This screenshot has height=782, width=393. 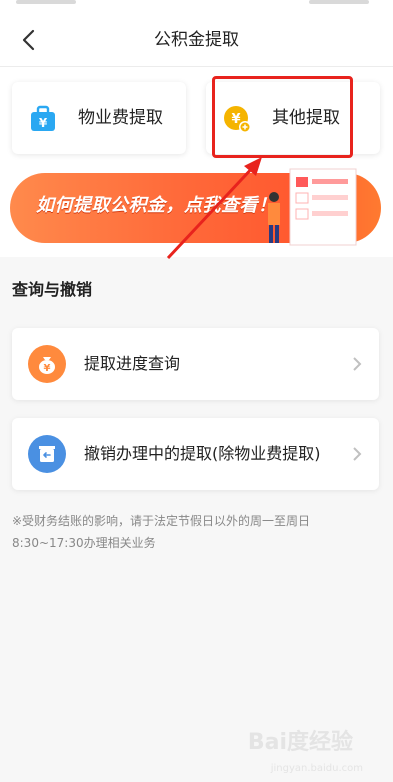 What do you see at coordinates (202, 453) in the screenshot?
I see `cancel-withdraw-label: 撤销办理中的提取(除物业费提取)` at bounding box center [202, 453].